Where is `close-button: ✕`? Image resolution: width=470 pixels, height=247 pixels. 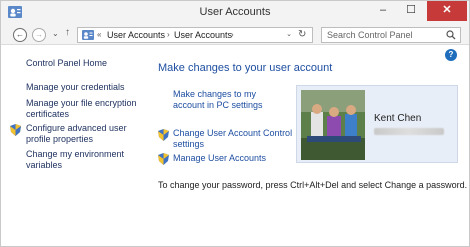
close-button: ✕ is located at coordinates (447, 11).